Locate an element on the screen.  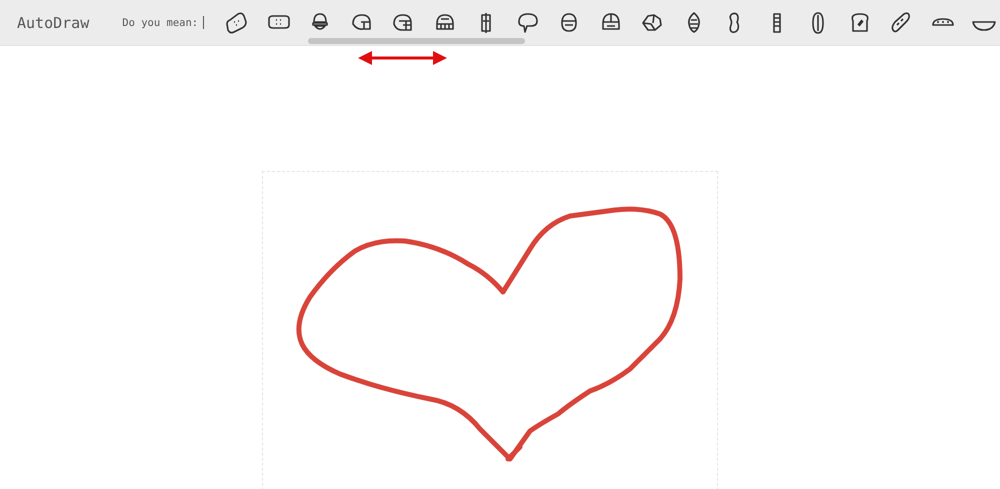
app-title: AutoDraw is located at coordinates (53, 23).